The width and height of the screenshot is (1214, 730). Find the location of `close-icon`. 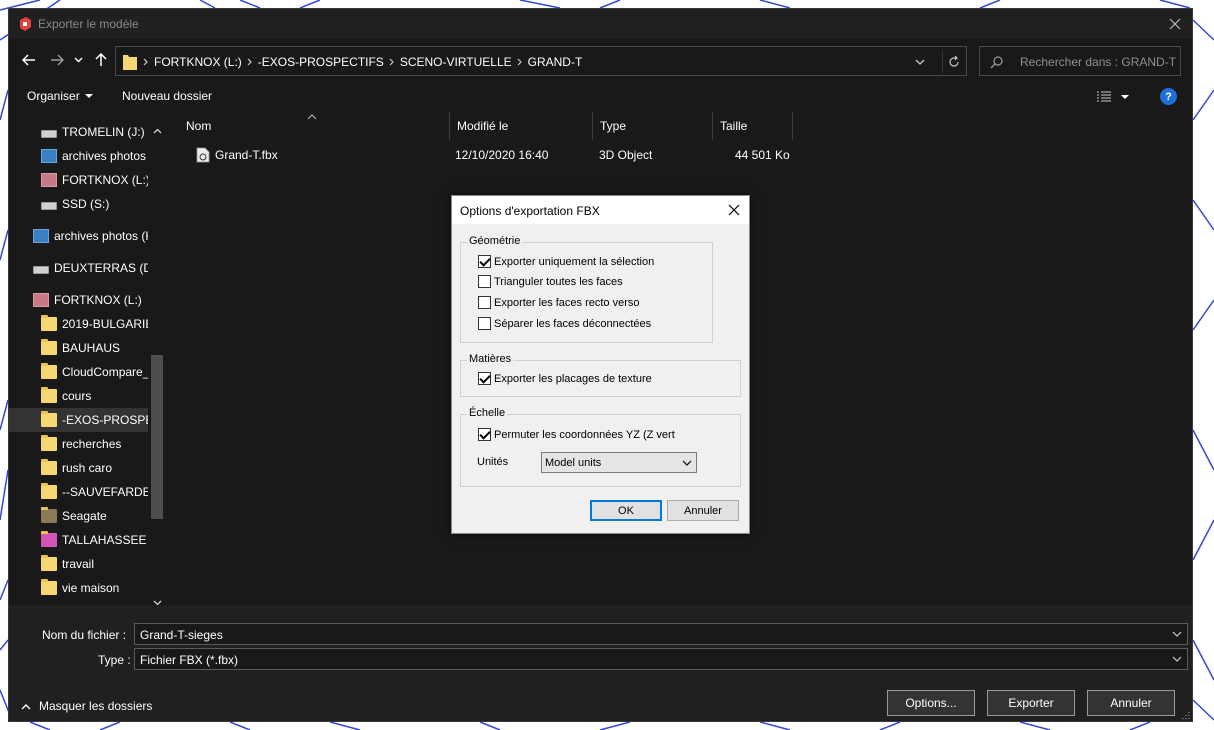

close-icon is located at coordinates (1175, 24).